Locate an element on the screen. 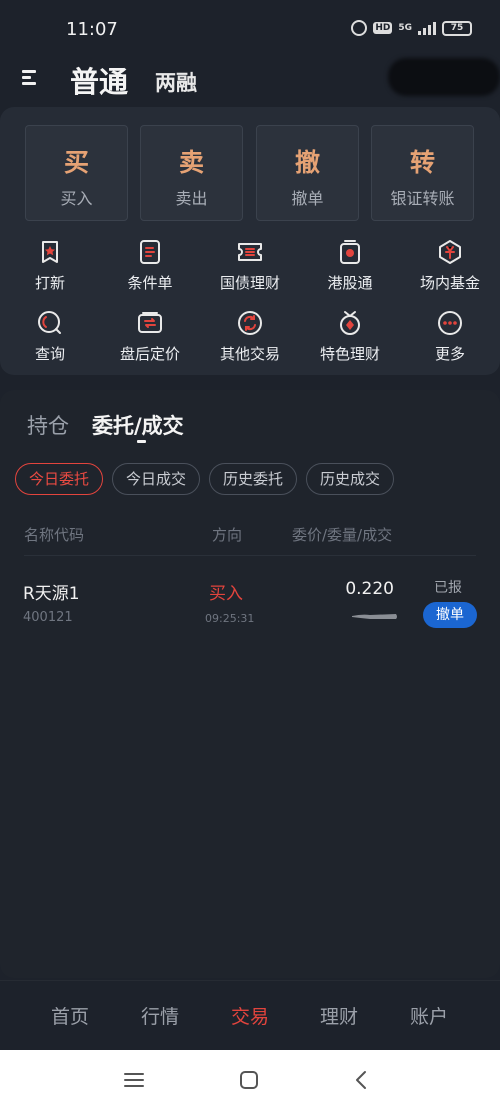 This screenshot has width=500, height=1111. order-direction: 买入 is located at coordinates (226, 594).